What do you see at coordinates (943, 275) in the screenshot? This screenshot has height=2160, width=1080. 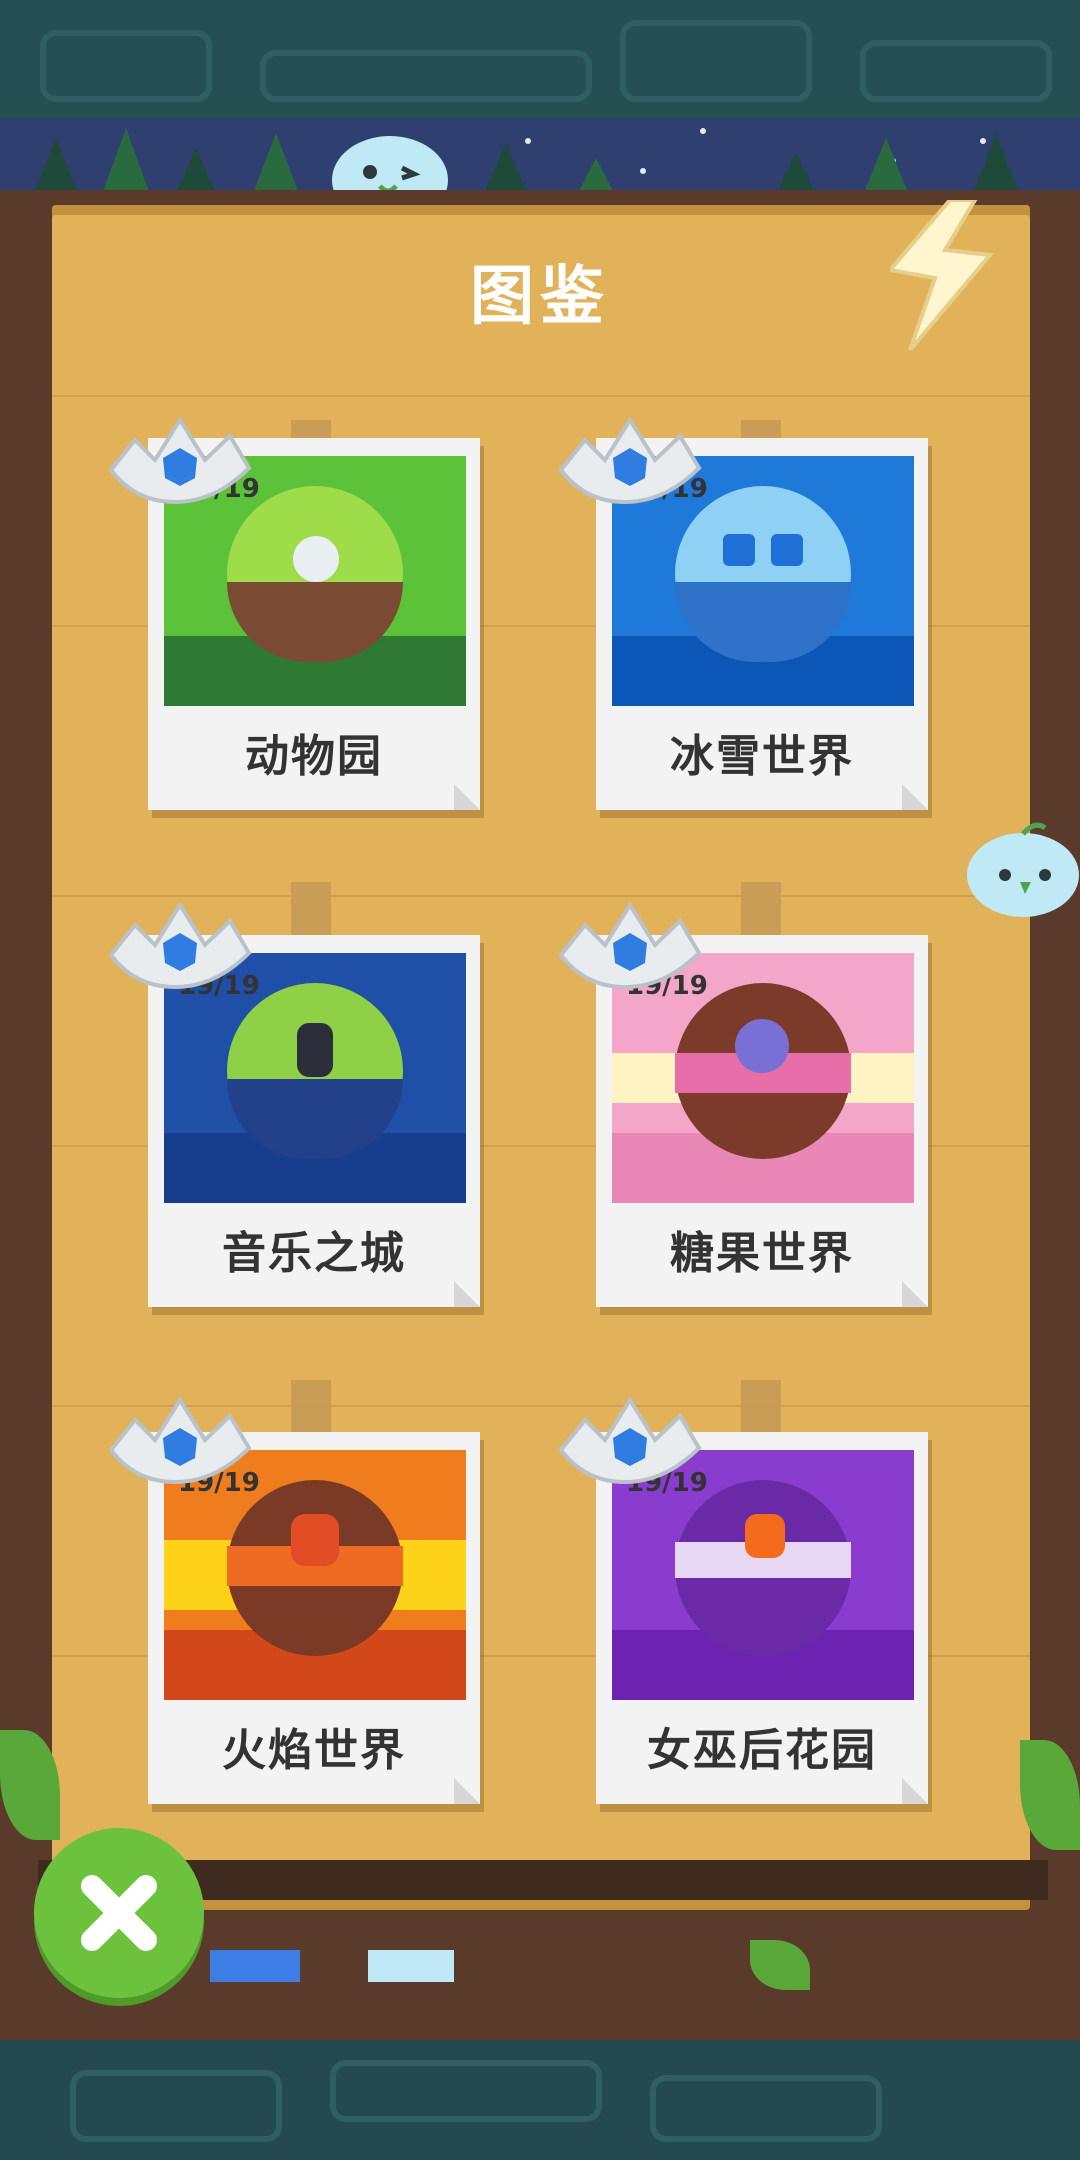 I see `lightning-bolt-icon` at bounding box center [943, 275].